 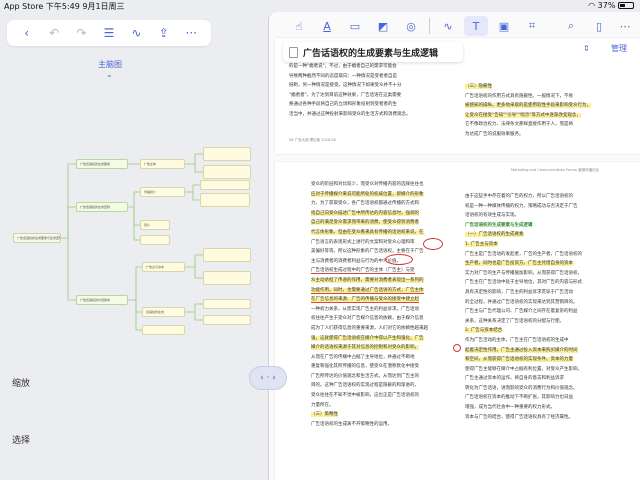 I want to click on text-line: 作为广告活动的主体，广告主在广告话语权的生成中, so click(x=517, y=340).